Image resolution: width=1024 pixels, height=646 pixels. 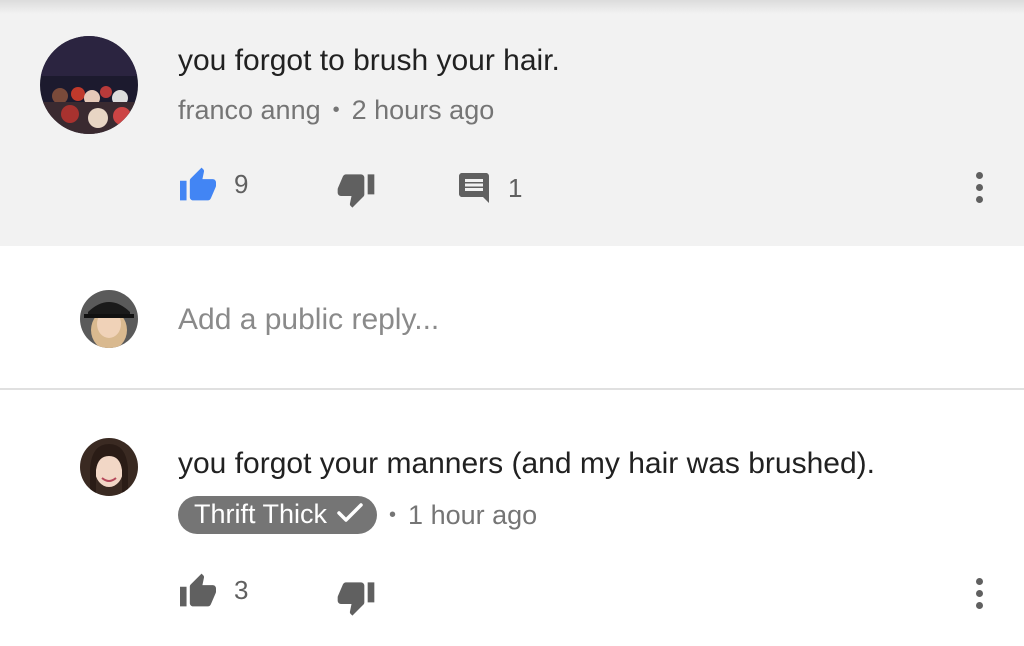 What do you see at coordinates (473, 515) in the screenshot?
I see `reply-comment-time: 1 hour ago` at bounding box center [473, 515].